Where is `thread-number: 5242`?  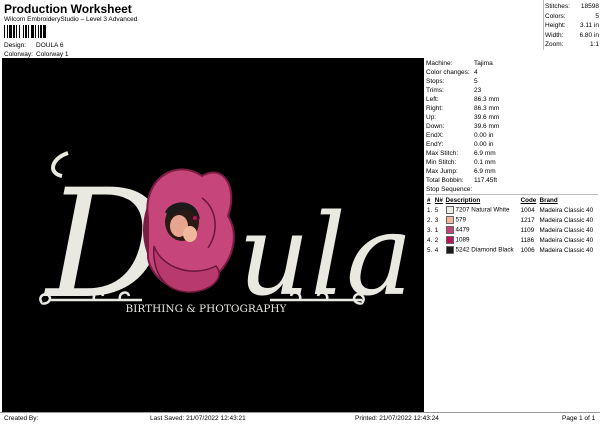
thread-number: 5242 is located at coordinates (462, 250).